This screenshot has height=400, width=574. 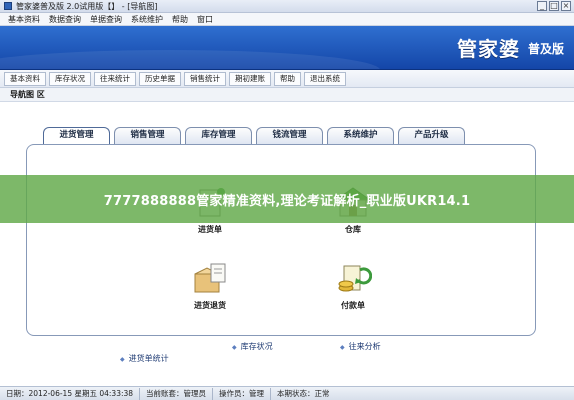 What do you see at coordinates (242, 393) in the screenshot?
I see `status-operator: 操作员：管理` at bounding box center [242, 393].